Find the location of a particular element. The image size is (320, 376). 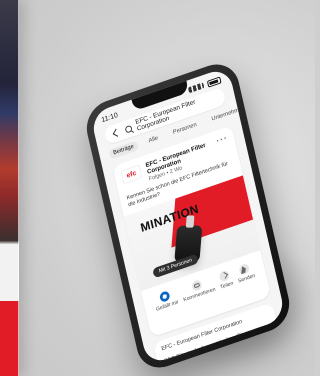

share-icon is located at coordinates (224, 276).